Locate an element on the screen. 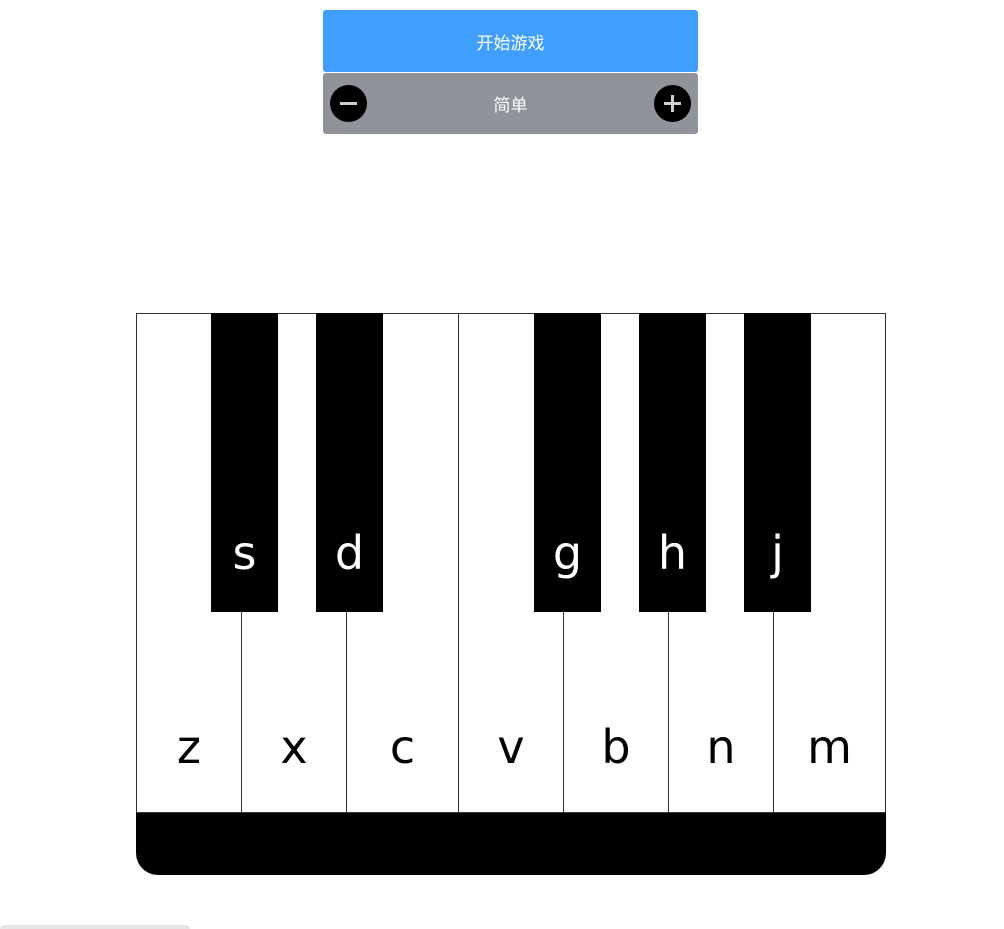  key-label: c is located at coordinates (402, 747).